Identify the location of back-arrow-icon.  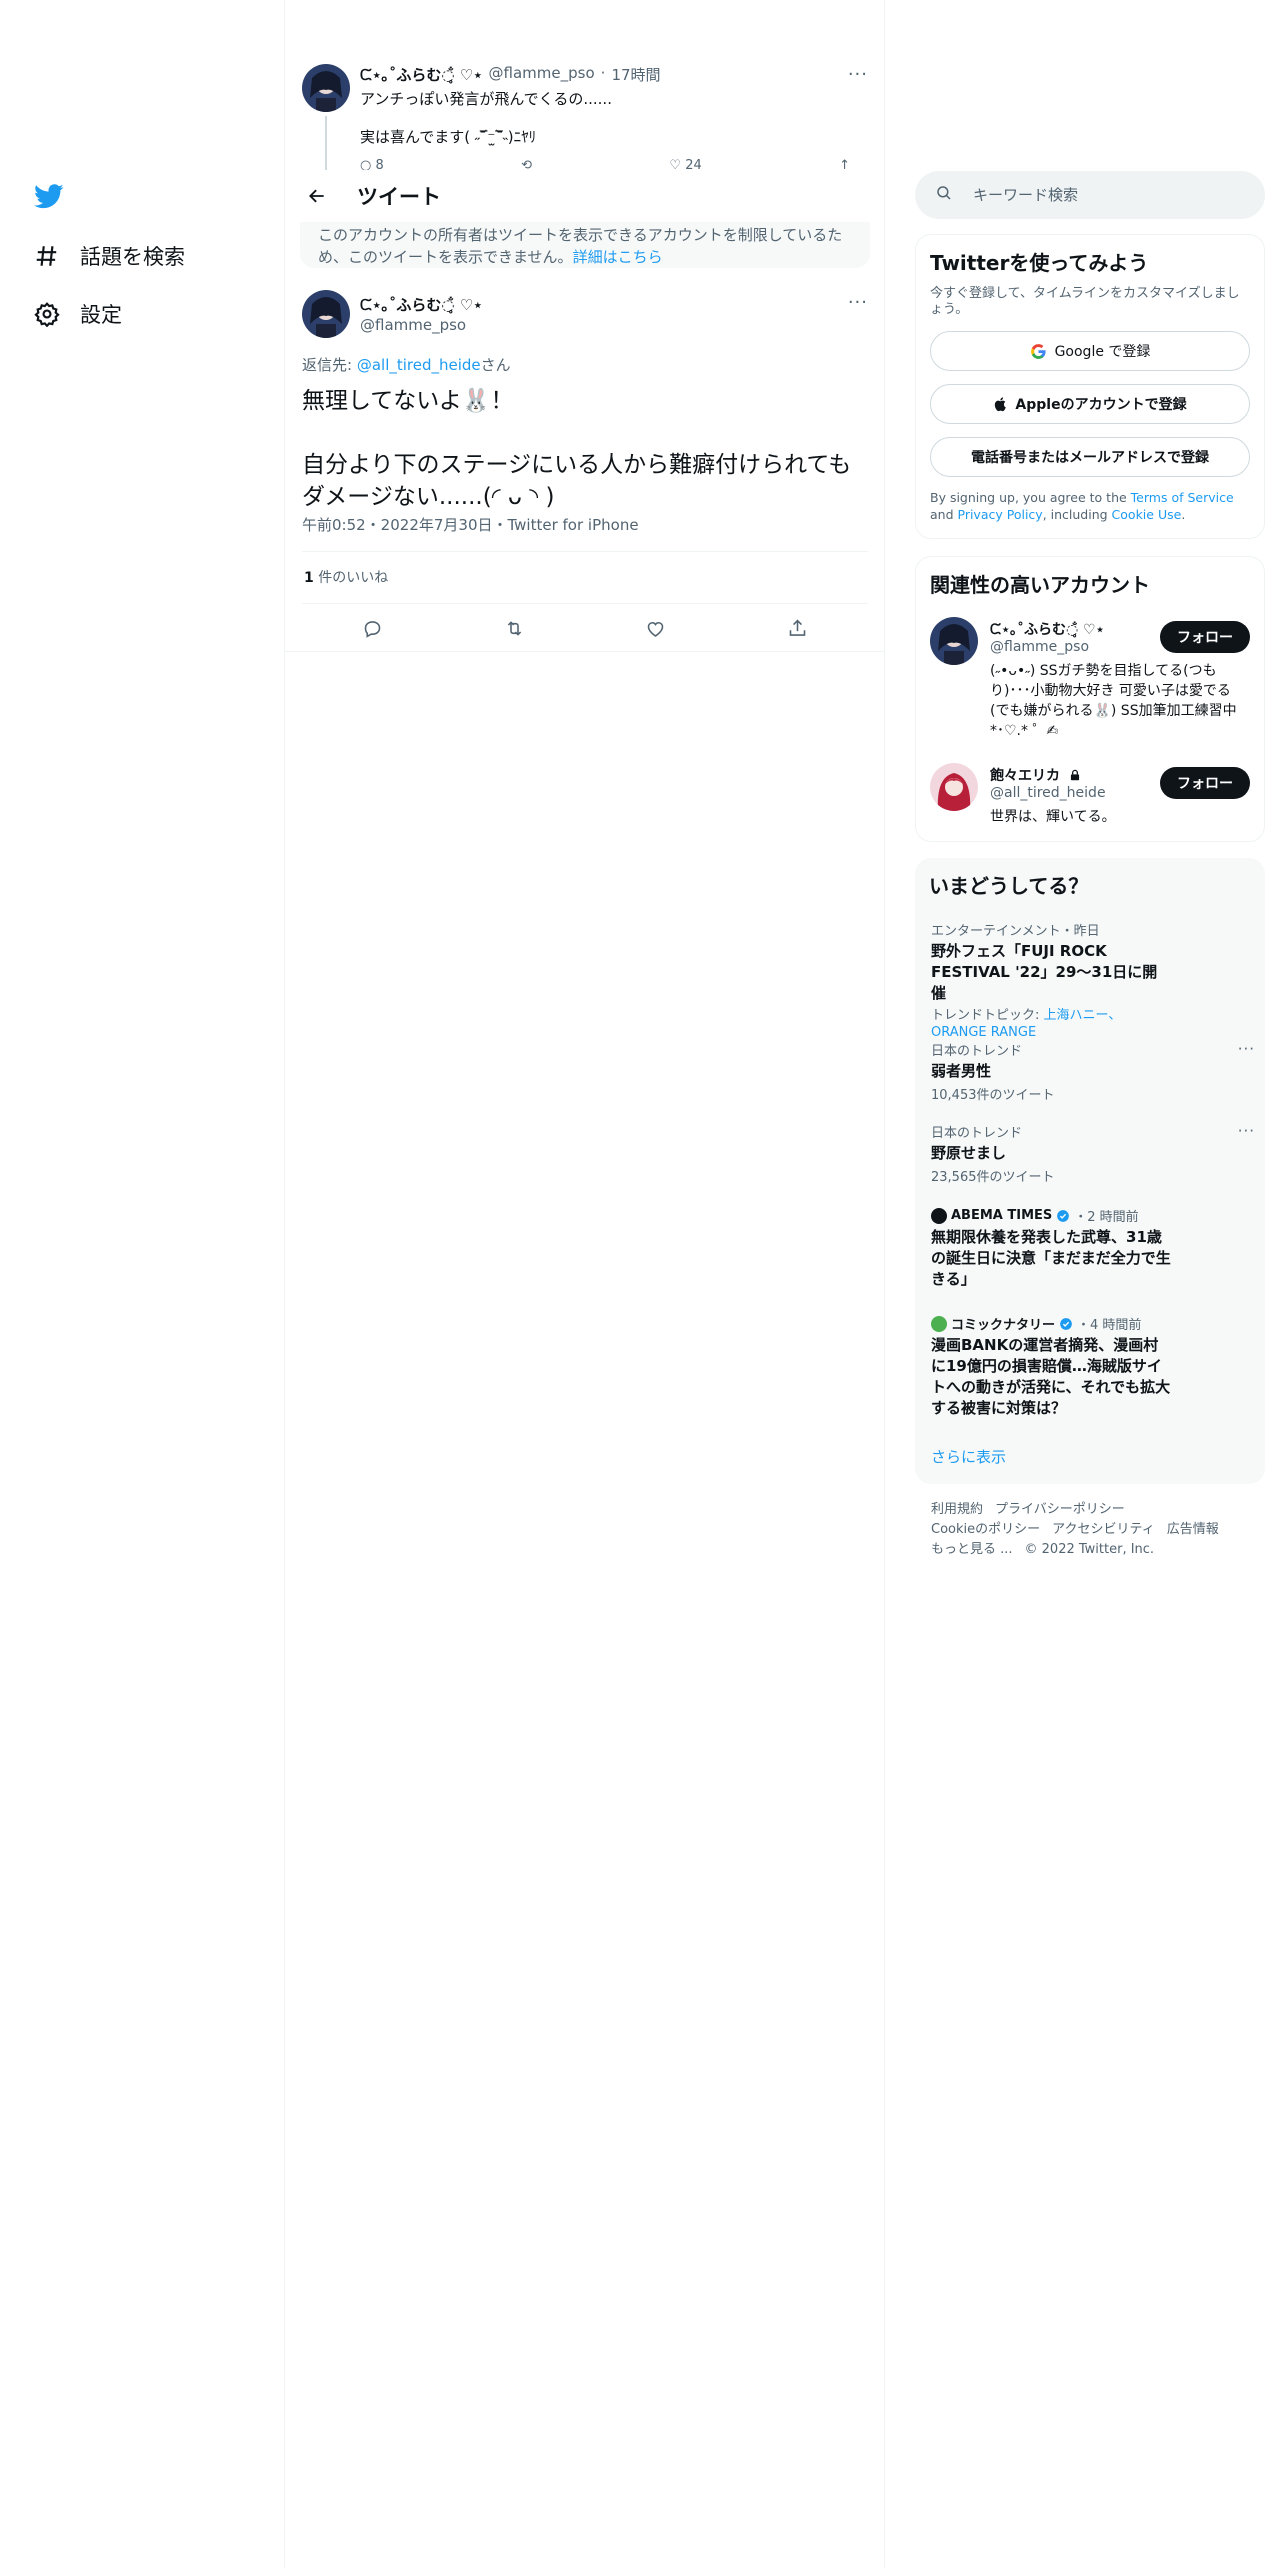
(317, 196).